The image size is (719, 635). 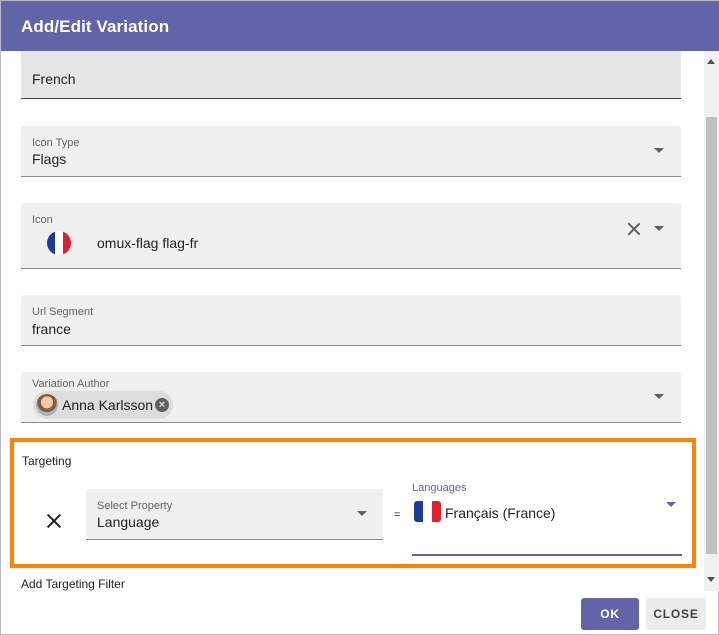 I want to click on author-chip-name: Anna Karlsson, so click(x=108, y=405).